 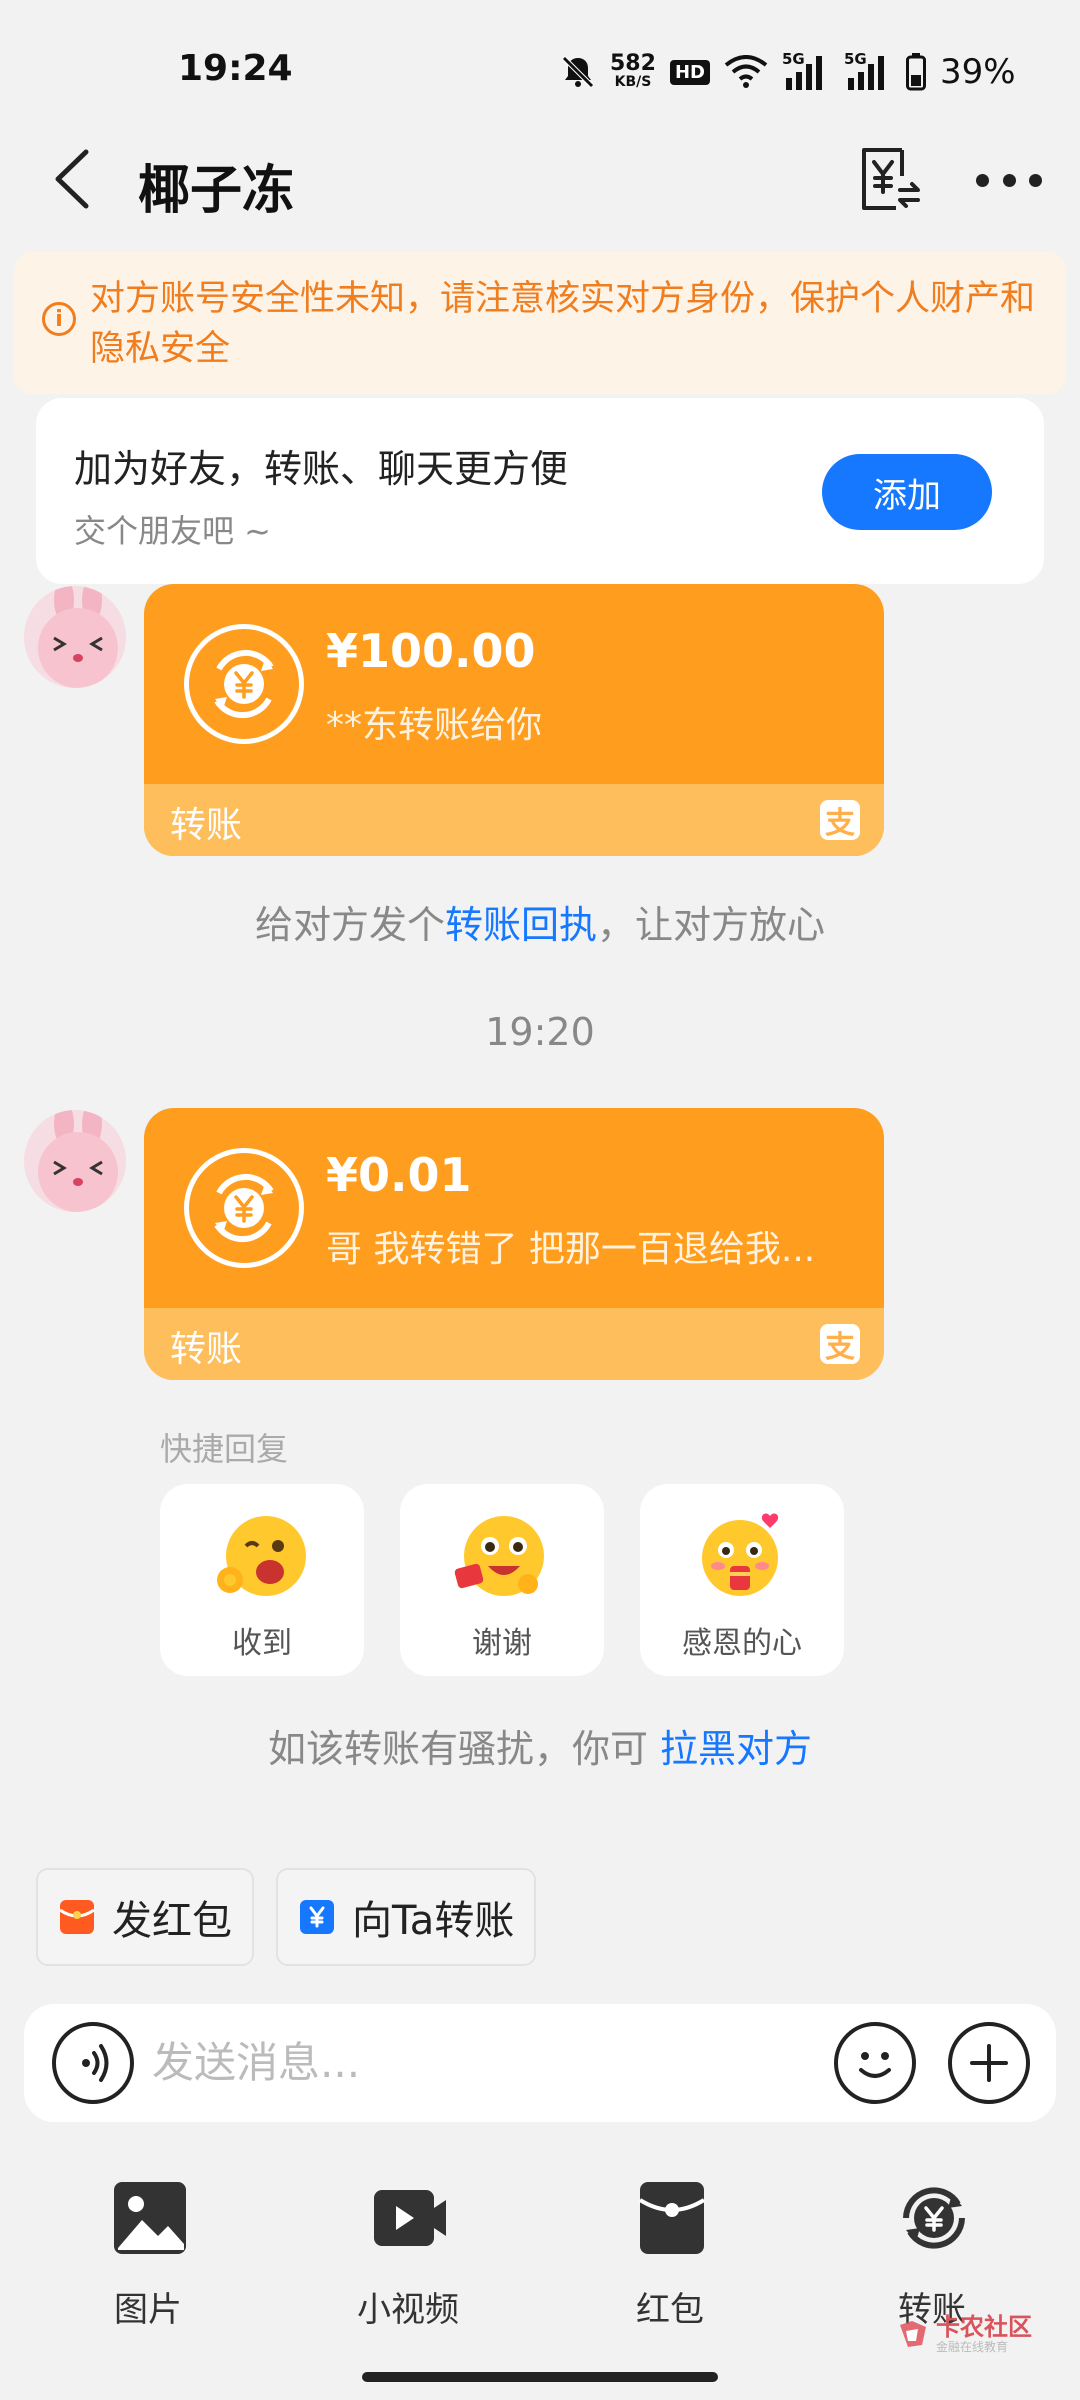 I want to click on wifi-icon, so click(x=746, y=72).